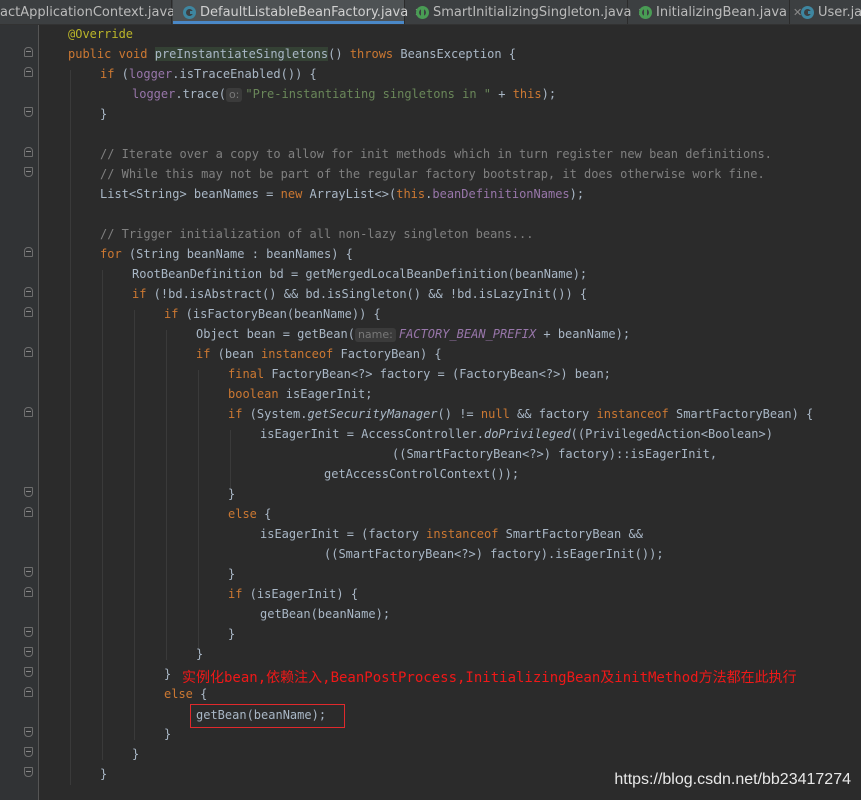 This screenshot has width=861, height=800. What do you see at coordinates (272, 314) in the screenshot?
I see `code-line: if (isFactoryBean(beanName)) {` at bounding box center [272, 314].